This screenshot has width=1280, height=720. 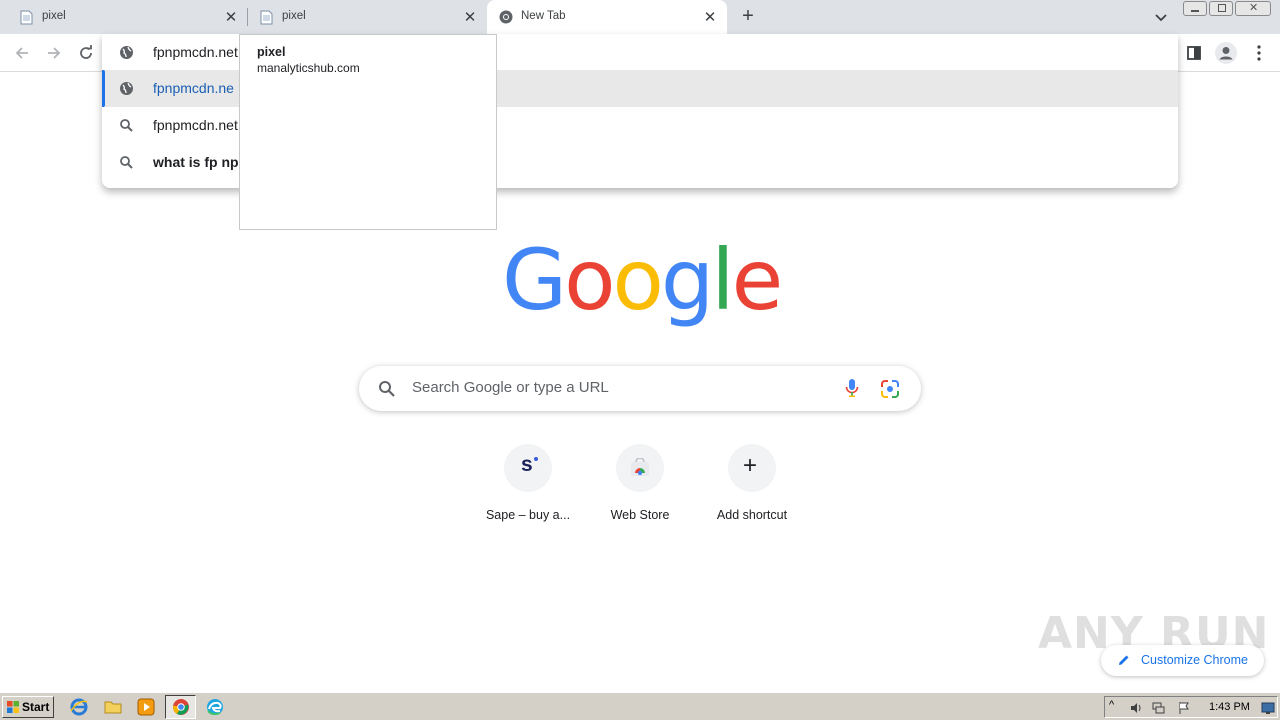 I want to click on reload-icon, so click(x=86, y=53).